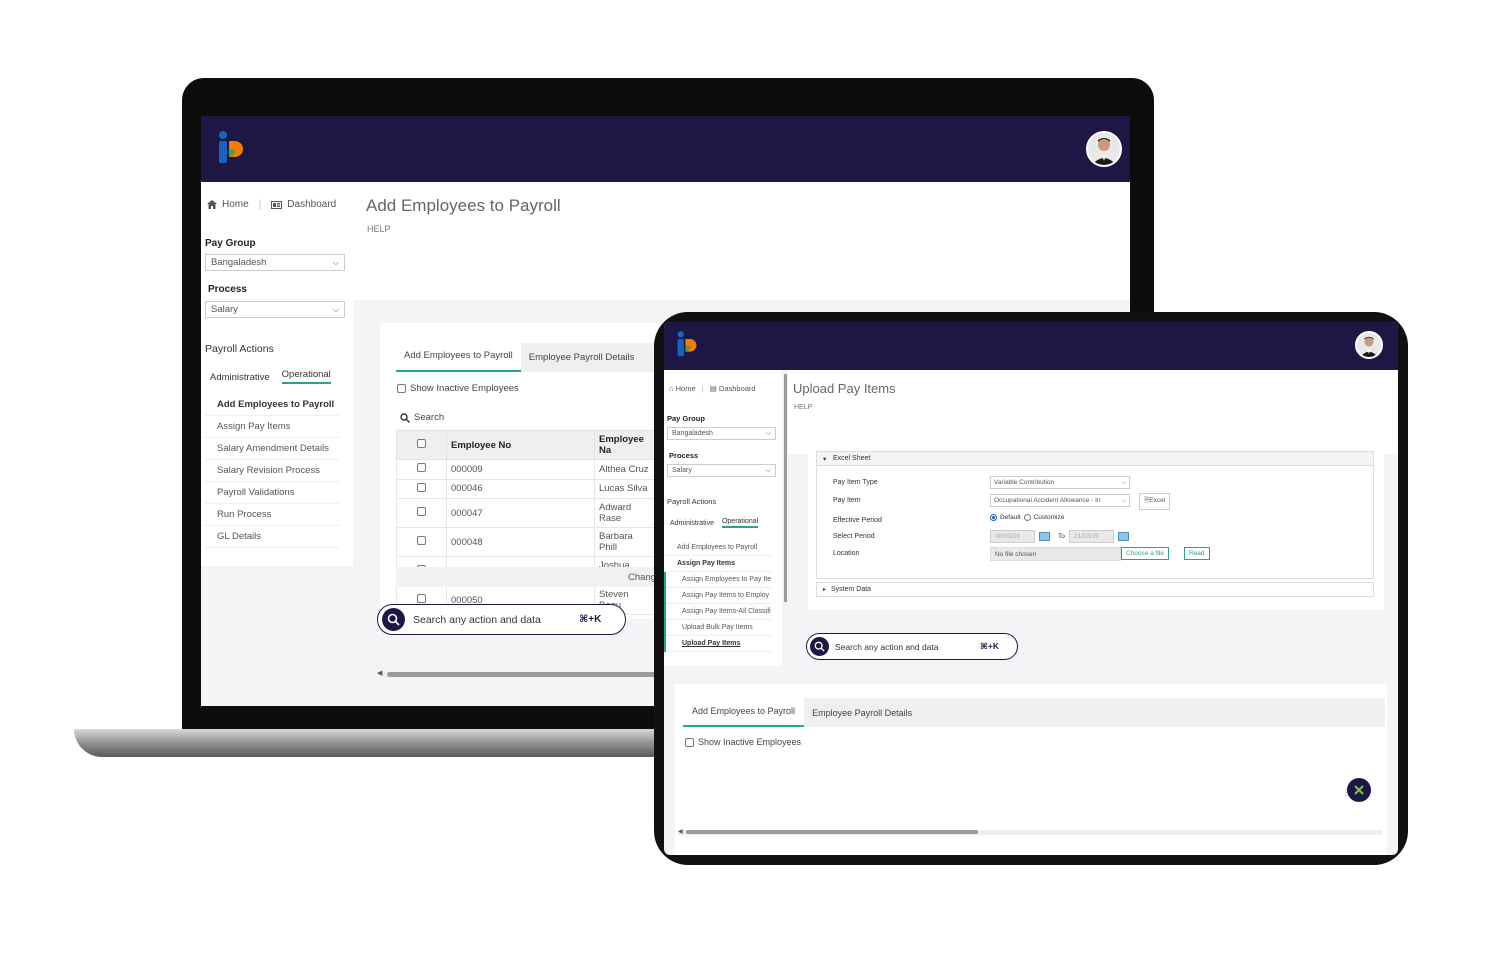 The width and height of the screenshot is (1486, 960). What do you see at coordinates (671, 388) in the screenshot?
I see `home-icon: ⌂` at bounding box center [671, 388].